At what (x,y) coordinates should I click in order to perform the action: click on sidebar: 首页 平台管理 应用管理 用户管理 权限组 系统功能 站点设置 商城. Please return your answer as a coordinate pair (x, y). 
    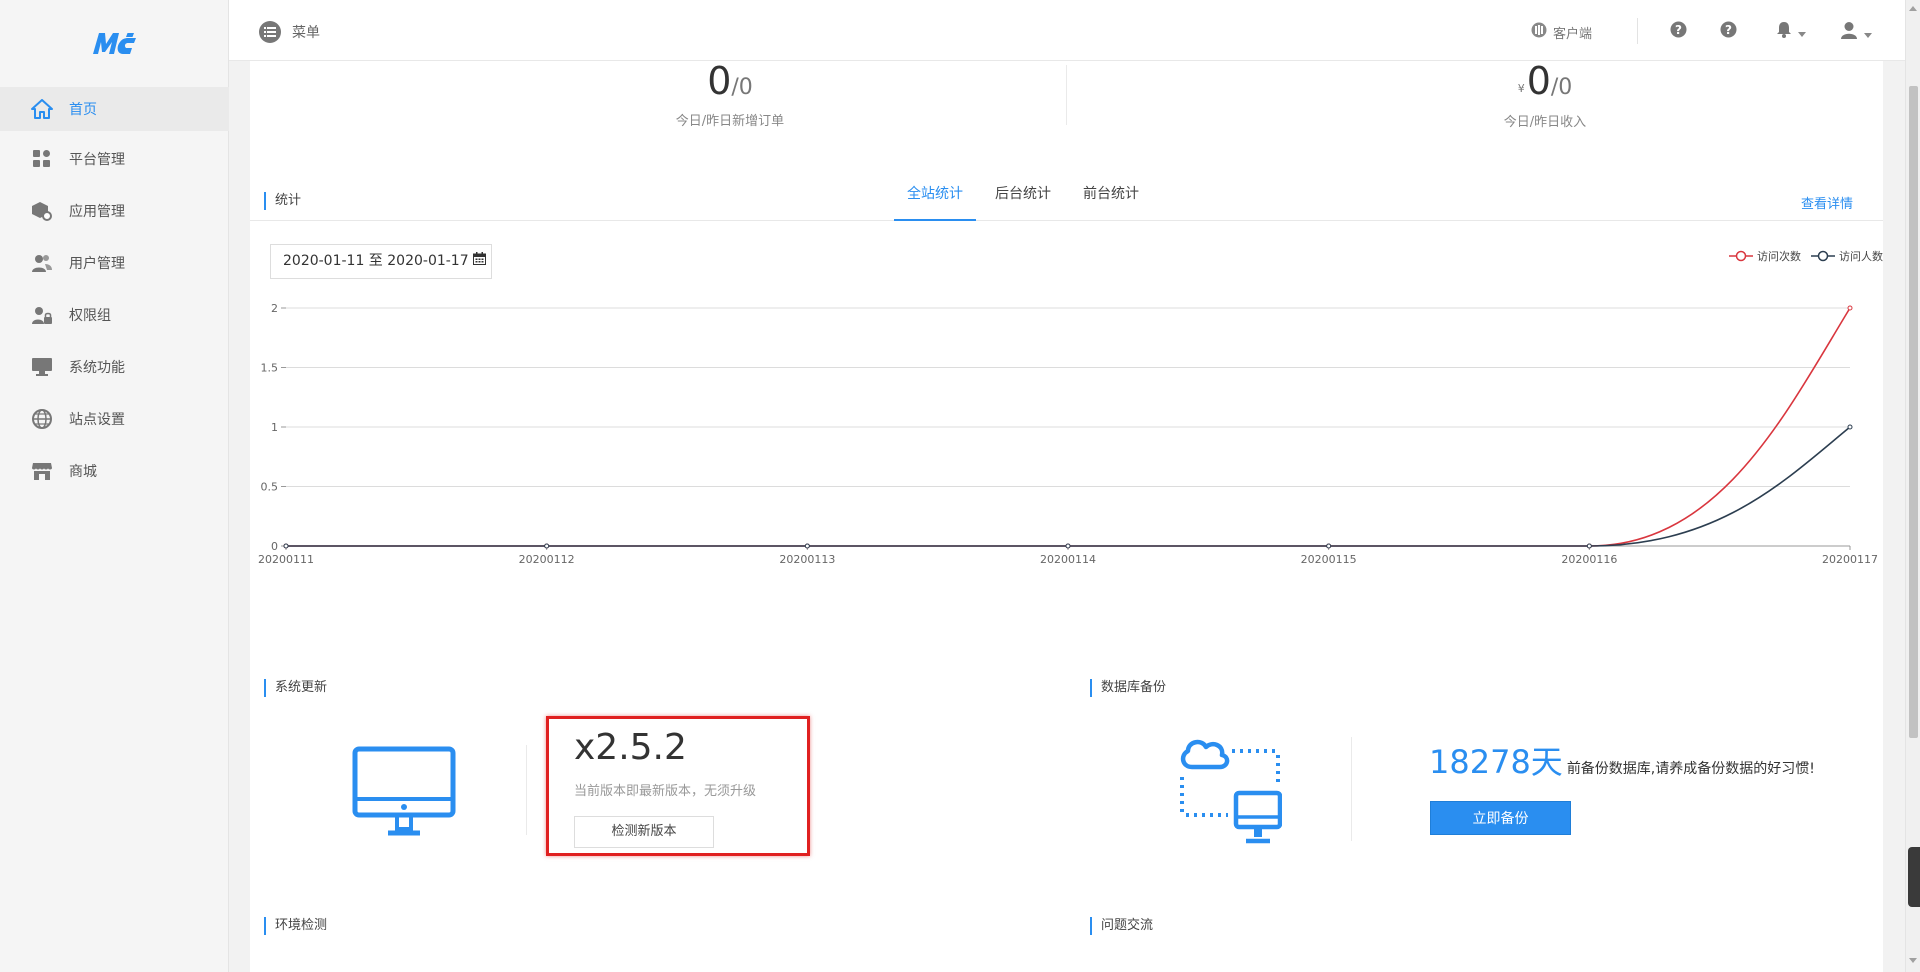
    Looking at the image, I should click on (114, 486).